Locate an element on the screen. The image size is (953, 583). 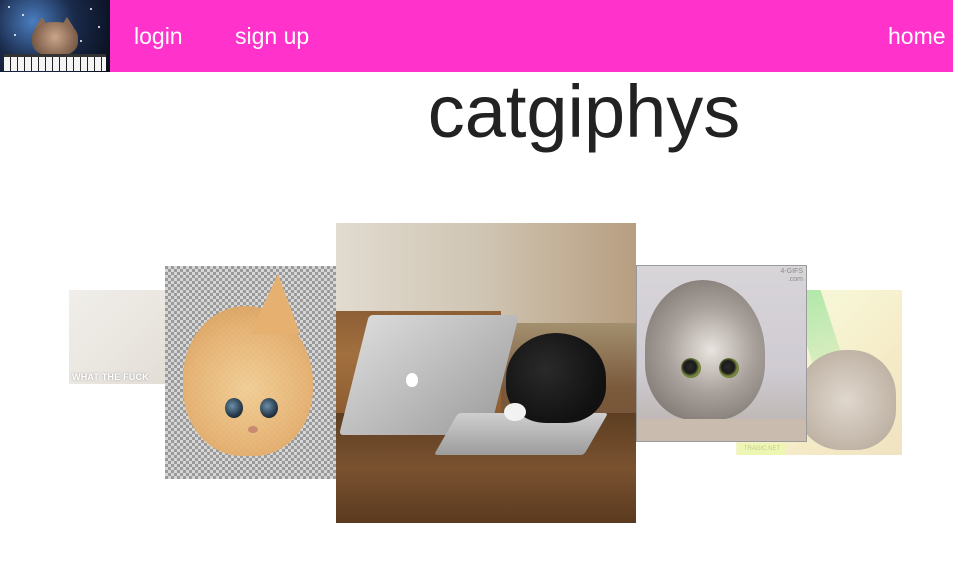
cat-nose is located at coordinates (253, 429).